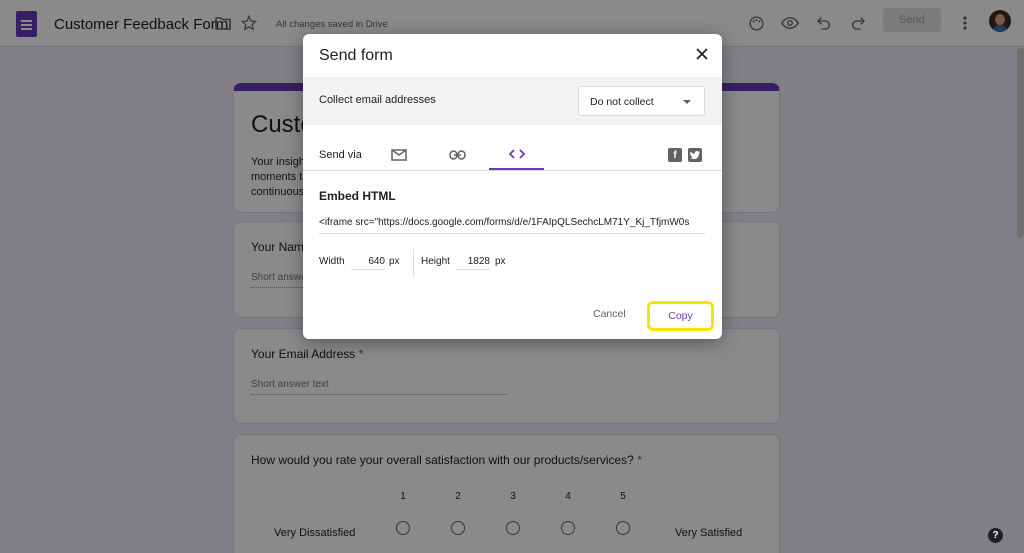  Describe the element at coordinates (357, 196) in the screenshot. I see `embed-html-heading: Embed HTML` at that location.